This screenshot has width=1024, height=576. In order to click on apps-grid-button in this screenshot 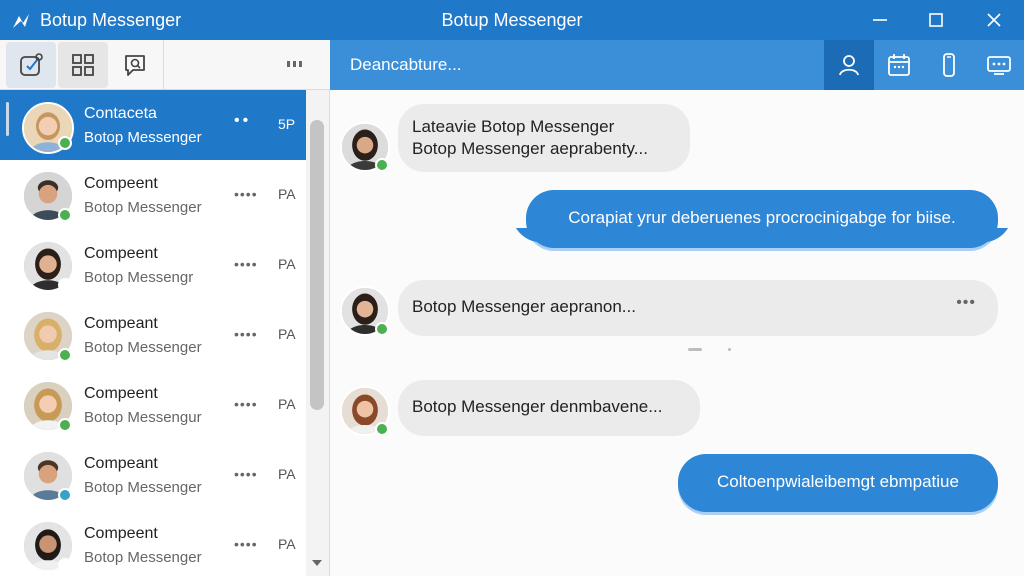, I will do `click(83, 65)`.